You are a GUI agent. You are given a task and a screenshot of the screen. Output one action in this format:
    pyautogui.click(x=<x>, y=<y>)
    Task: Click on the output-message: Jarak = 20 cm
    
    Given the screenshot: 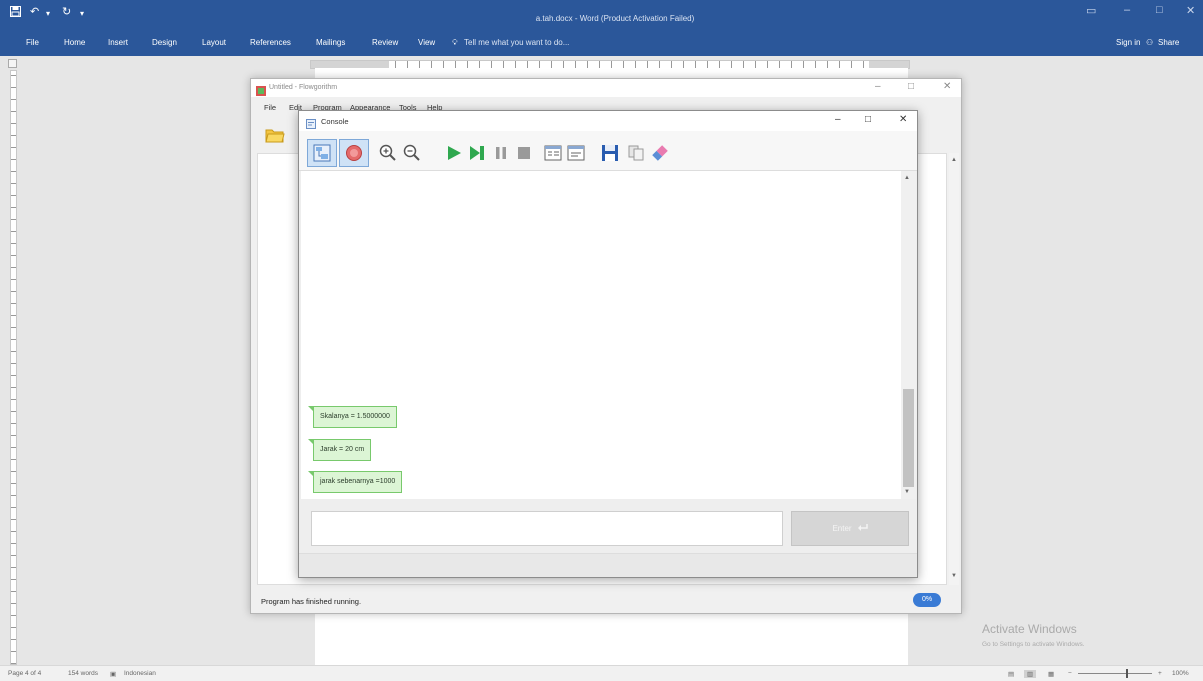 What is the action you would take?
    pyautogui.click(x=339, y=450)
    